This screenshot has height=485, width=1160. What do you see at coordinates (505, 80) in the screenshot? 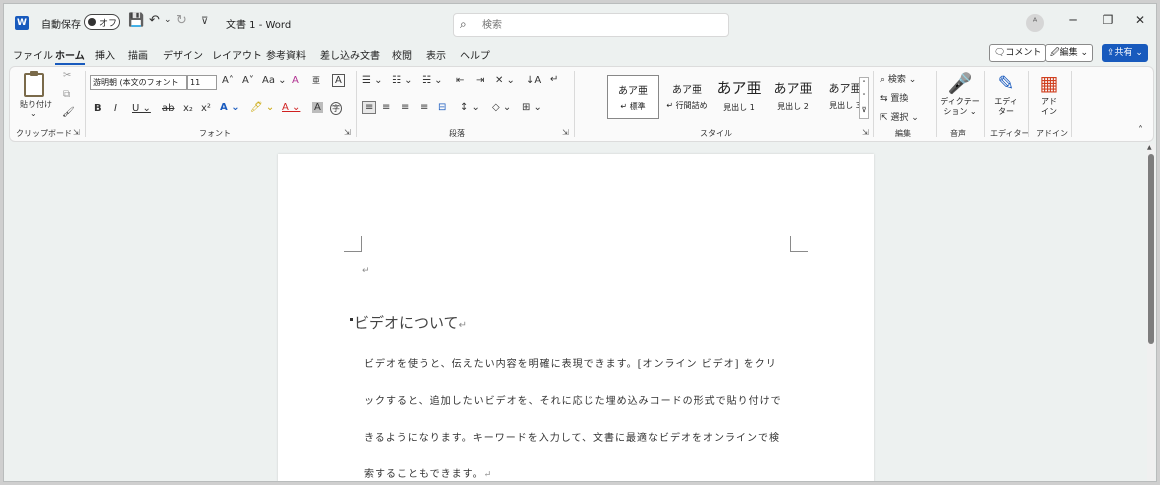
I see `asian-layout-icon: ✕ ⌄` at bounding box center [505, 80].